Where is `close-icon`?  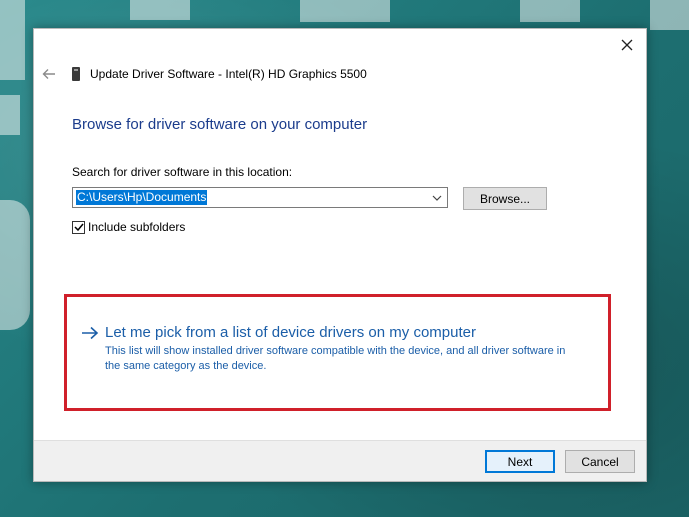
close-icon is located at coordinates (627, 45).